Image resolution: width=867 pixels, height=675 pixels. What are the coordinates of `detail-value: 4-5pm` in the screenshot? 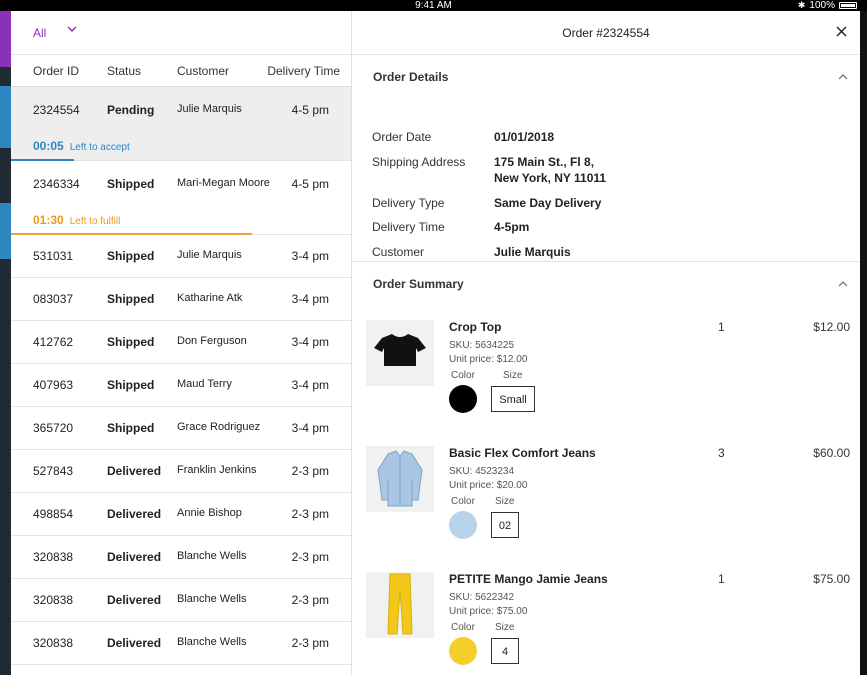 It's located at (512, 227).